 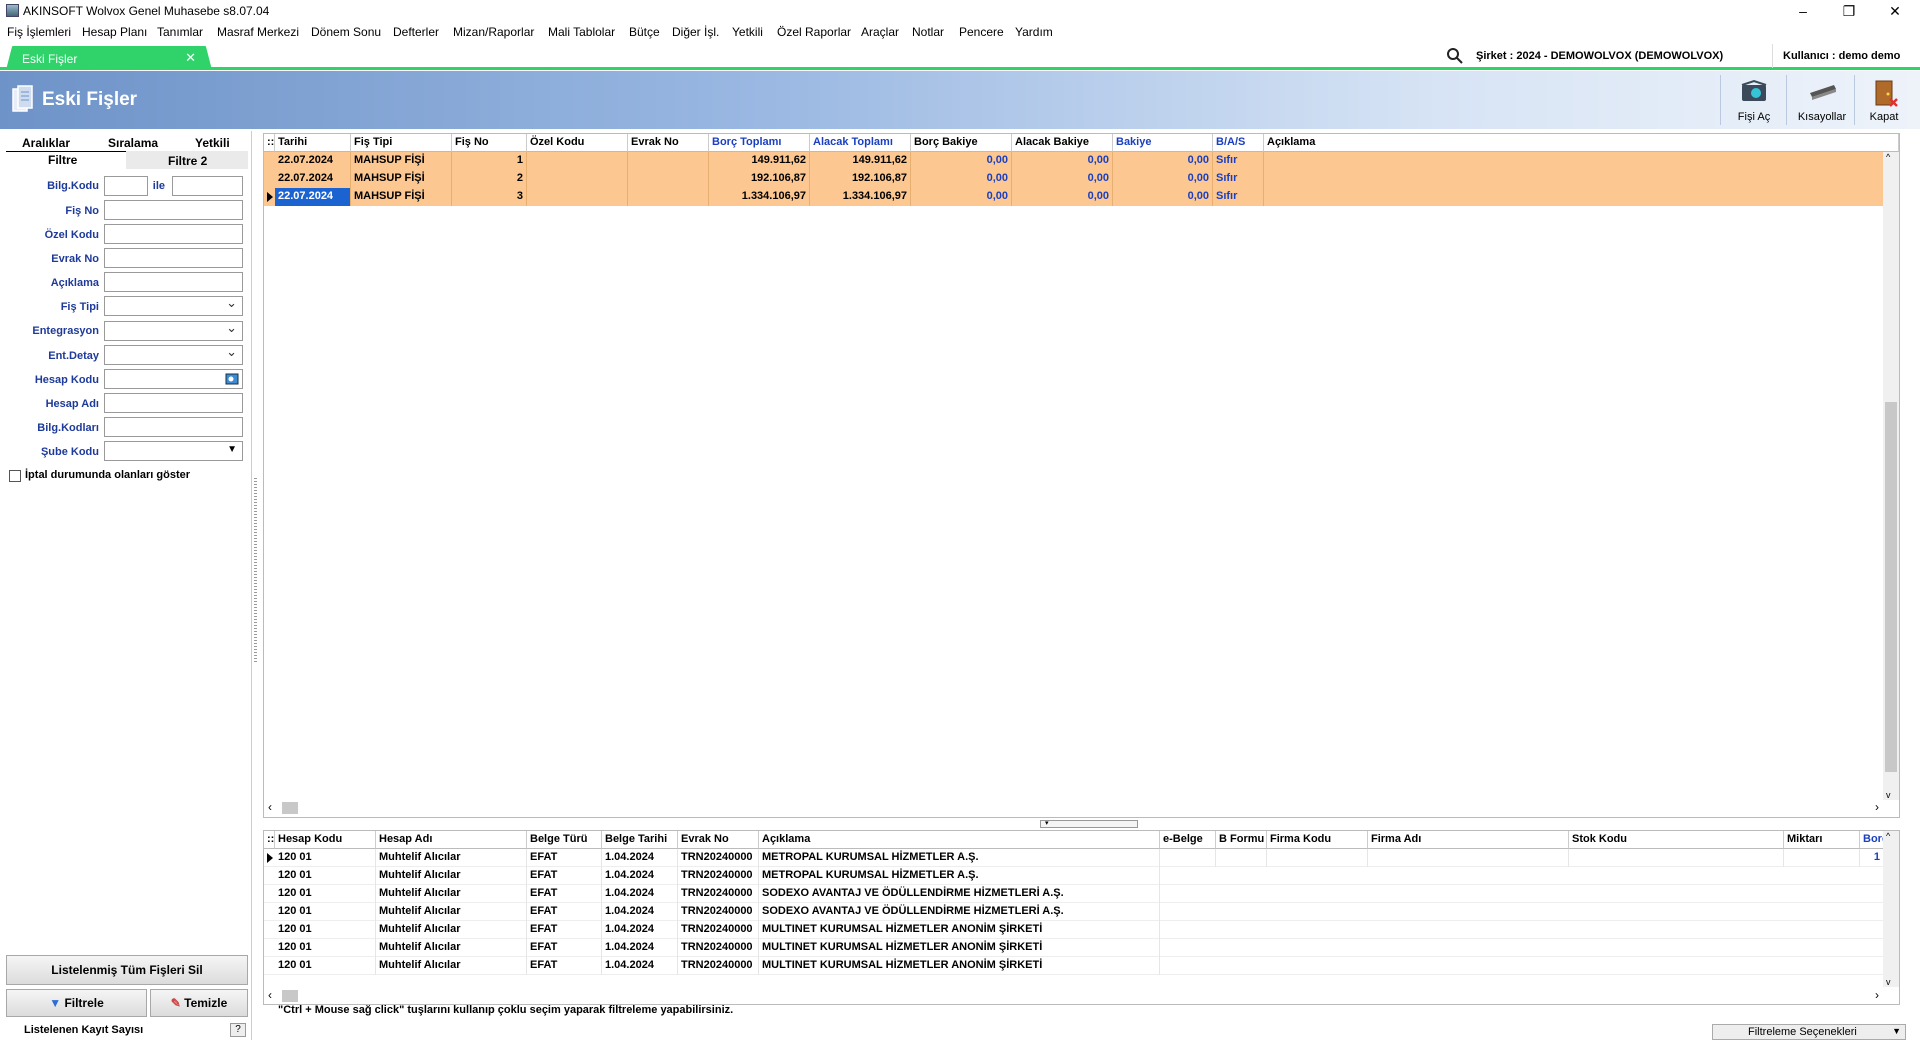 I want to click on col-borc-toplami: Borç Toplamı, so click(x=759, y=143).